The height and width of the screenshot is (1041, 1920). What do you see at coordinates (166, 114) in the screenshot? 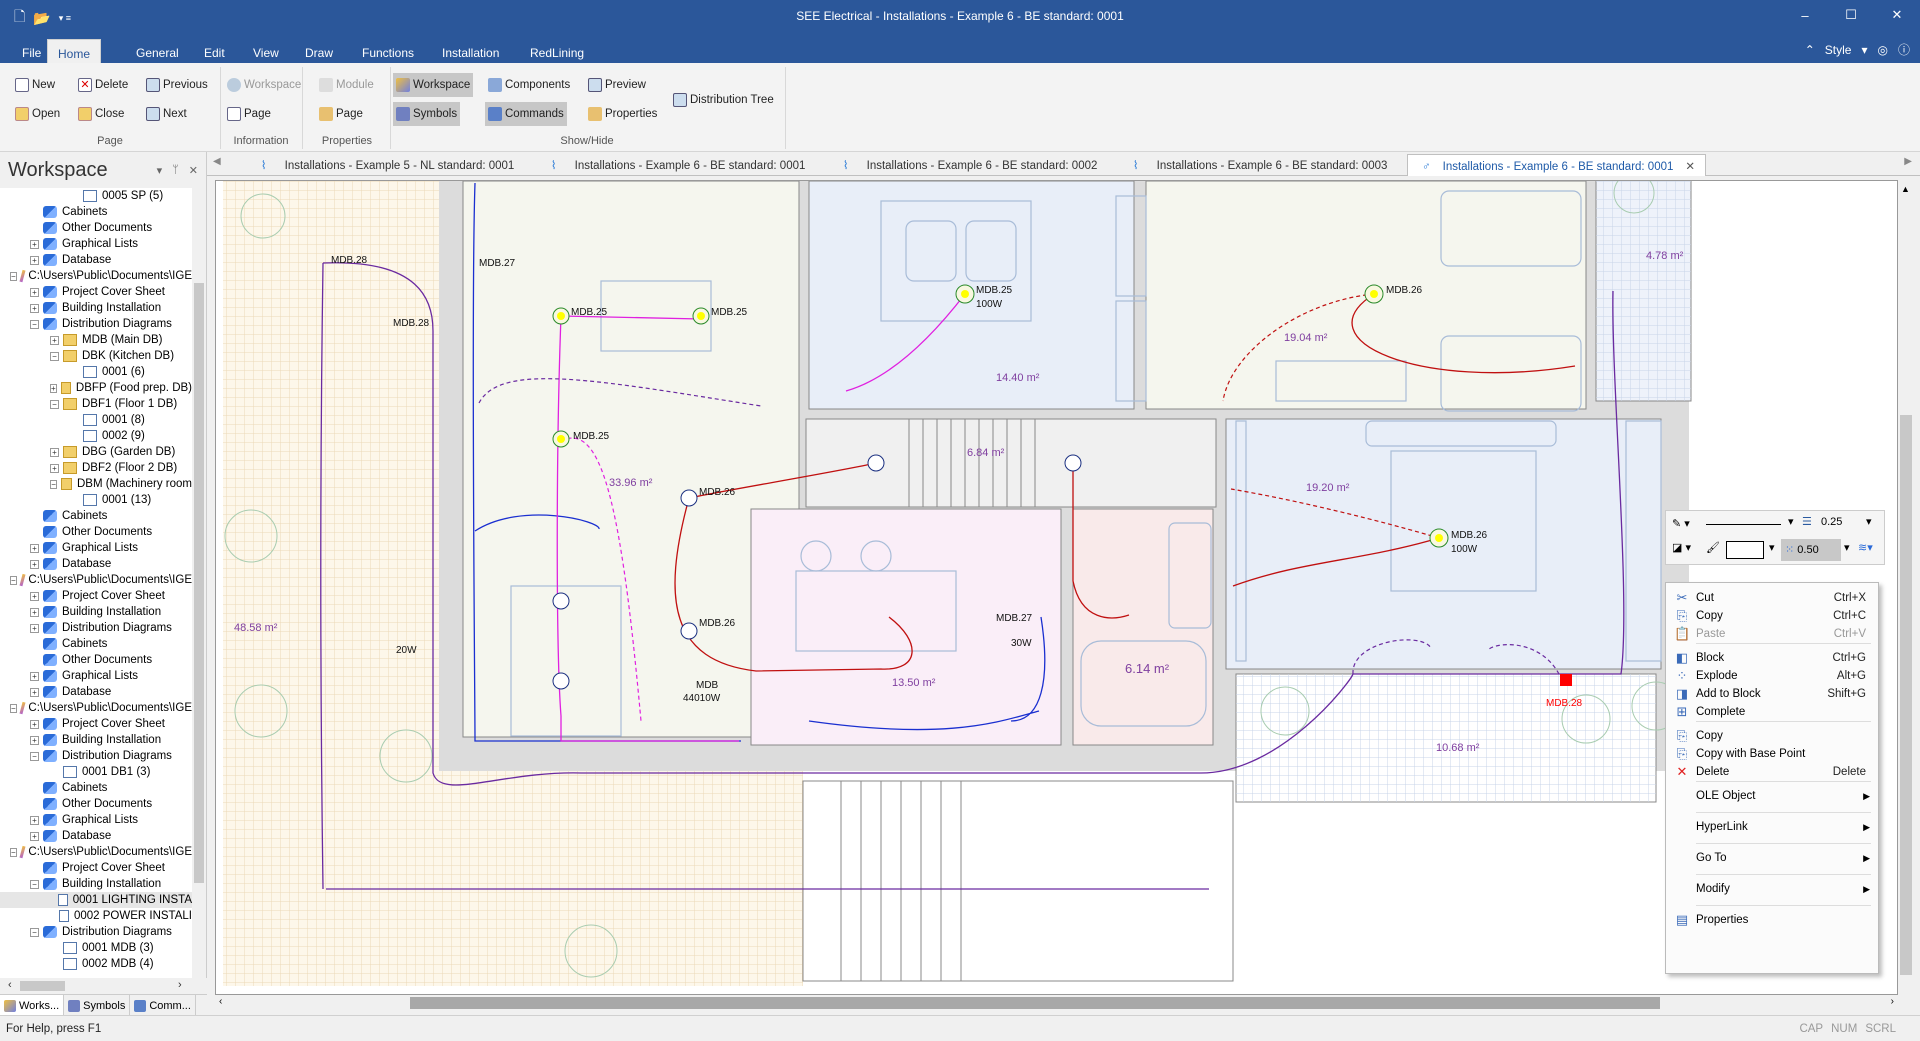
I see `next-button: Next` at bounding box center [166, 114].